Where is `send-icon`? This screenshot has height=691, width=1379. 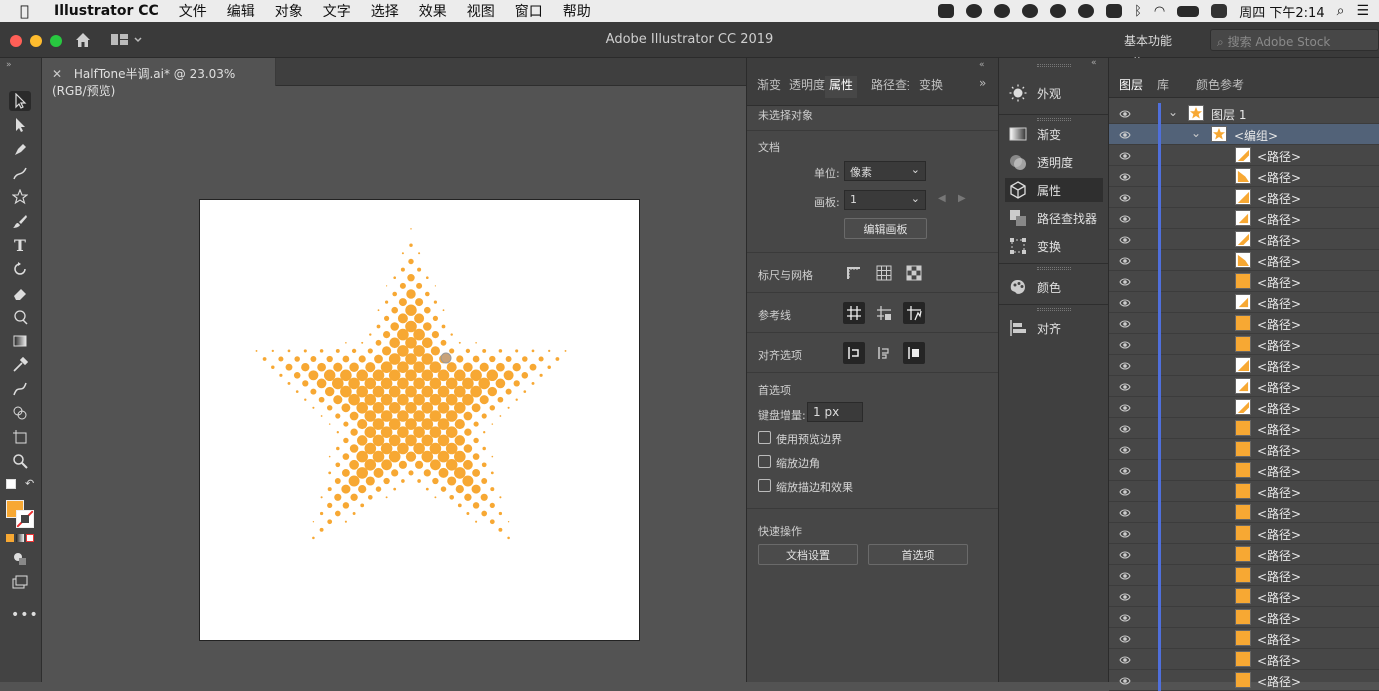
send-icon is located at coordinates (1114, 11).